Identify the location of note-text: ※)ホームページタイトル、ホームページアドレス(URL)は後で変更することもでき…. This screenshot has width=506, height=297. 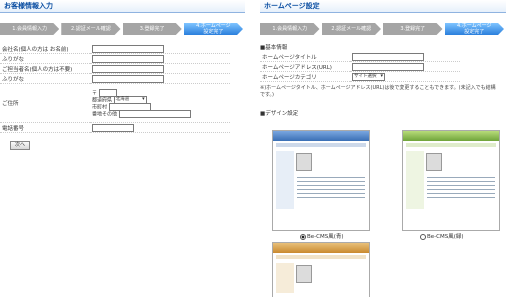
(378, 91).